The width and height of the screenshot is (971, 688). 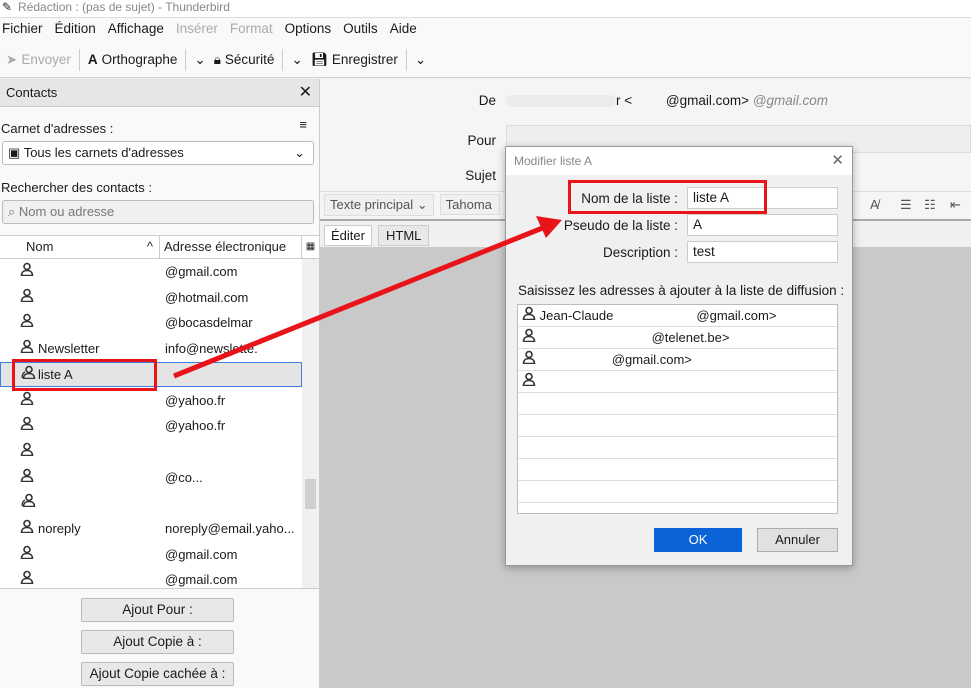 What do you see at coordinates (367, 297) in the screenshot?
I see `annotation-arrow` at bounding box center [367, 297].